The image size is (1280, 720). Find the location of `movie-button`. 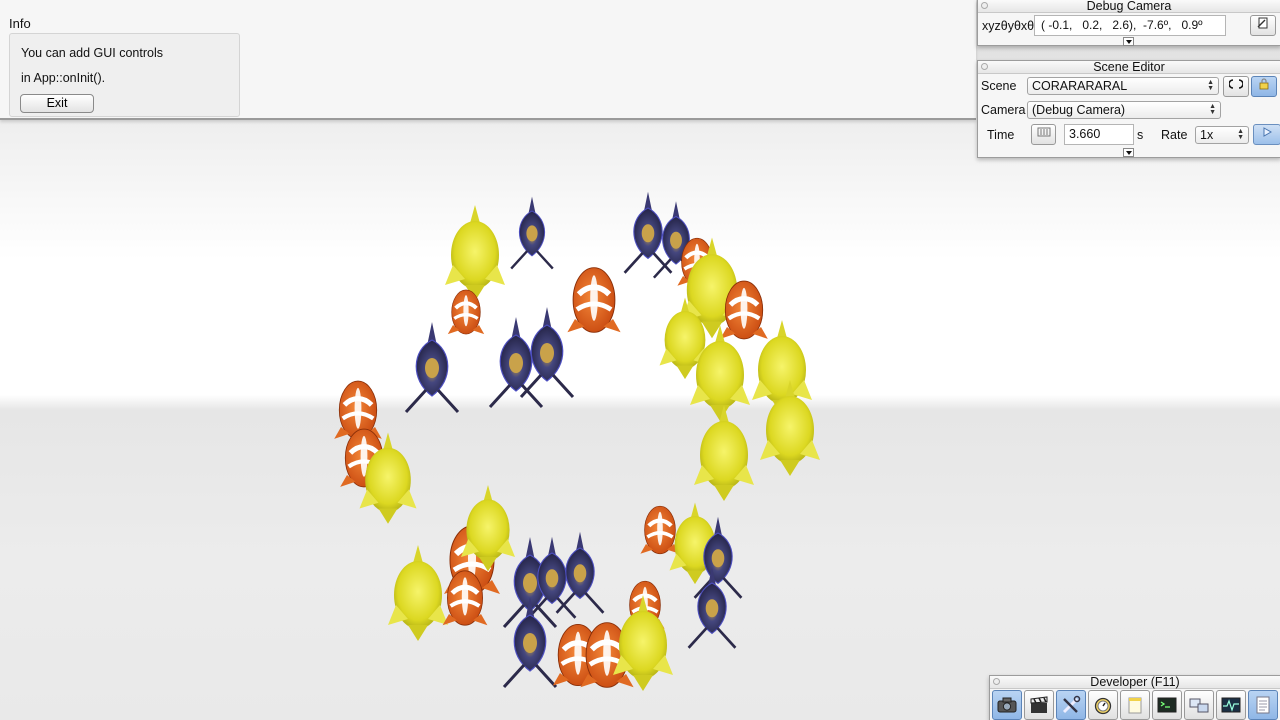

movie-button is located at coordinates (1039, 705).